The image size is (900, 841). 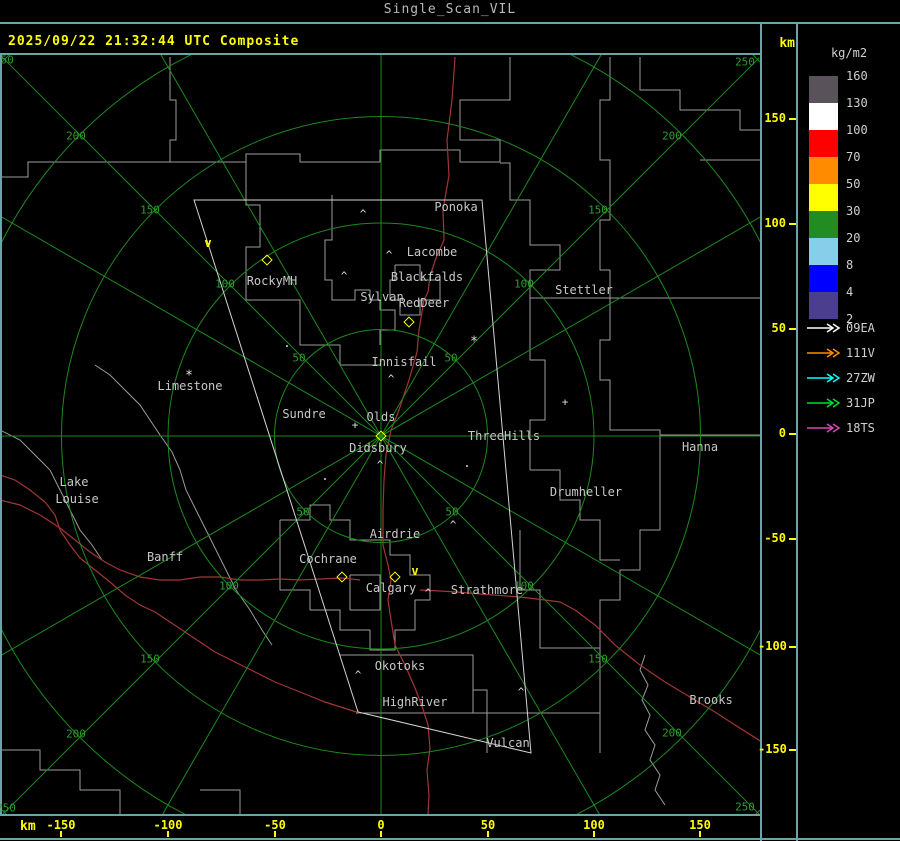 I want to click on terrain-marker: +, so click(x=565, y=402).